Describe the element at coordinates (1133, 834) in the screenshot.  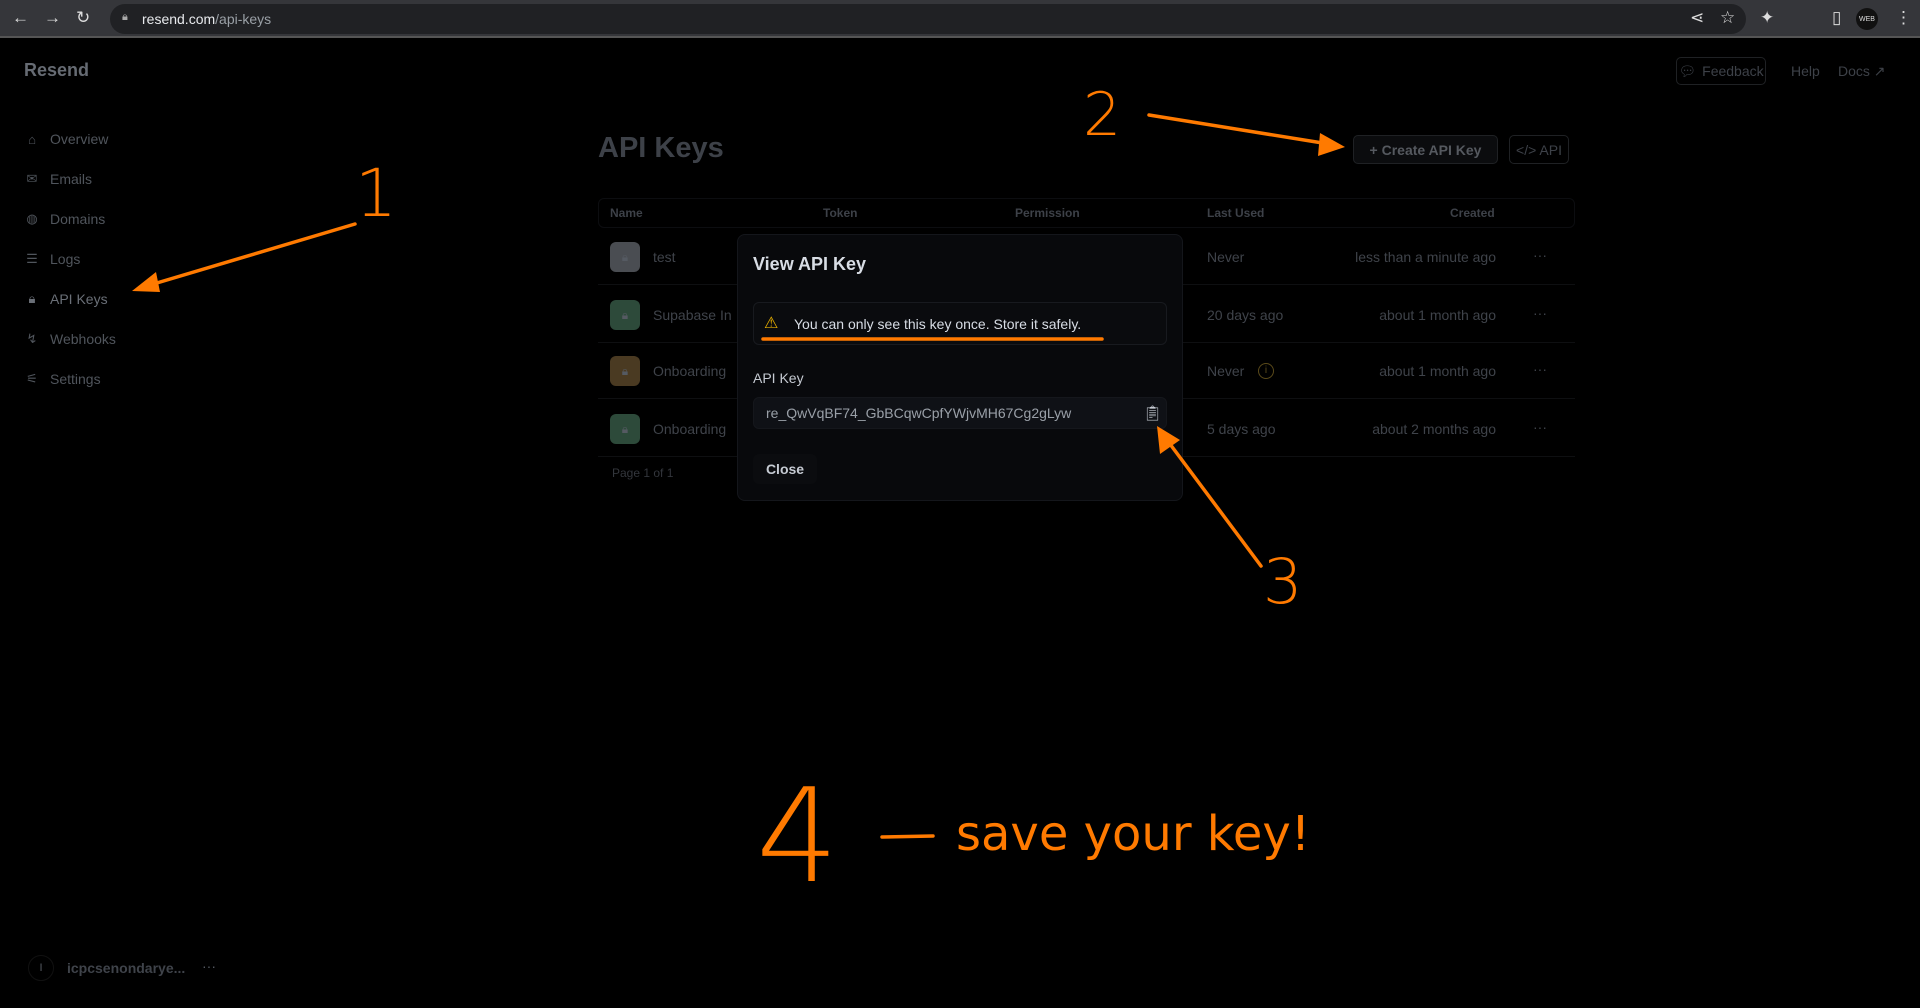
I see `annotation-save-key: save your key!` at that location.